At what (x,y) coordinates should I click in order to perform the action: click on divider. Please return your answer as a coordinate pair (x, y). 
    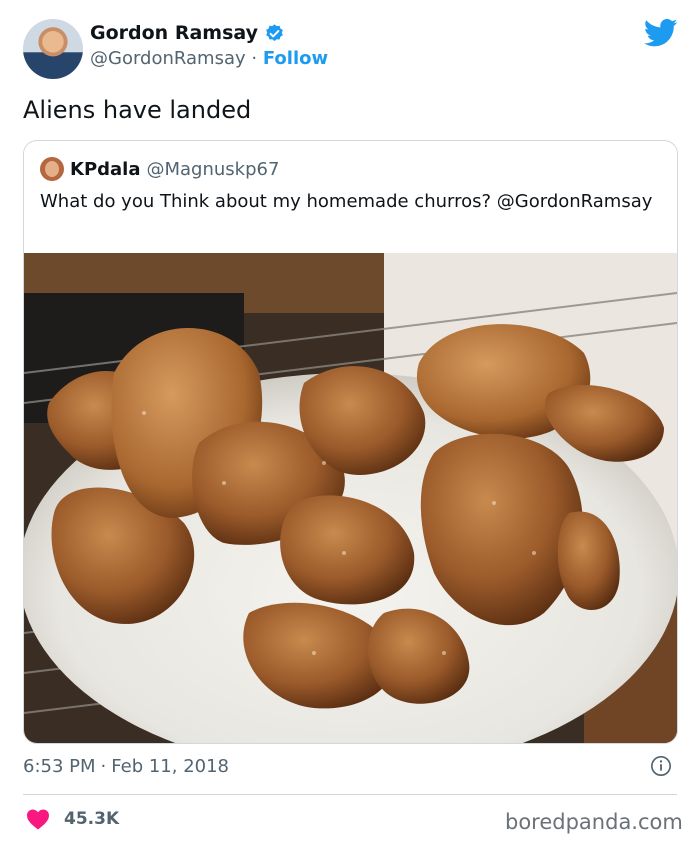
    Looking at the image, I should click on (350, 794).